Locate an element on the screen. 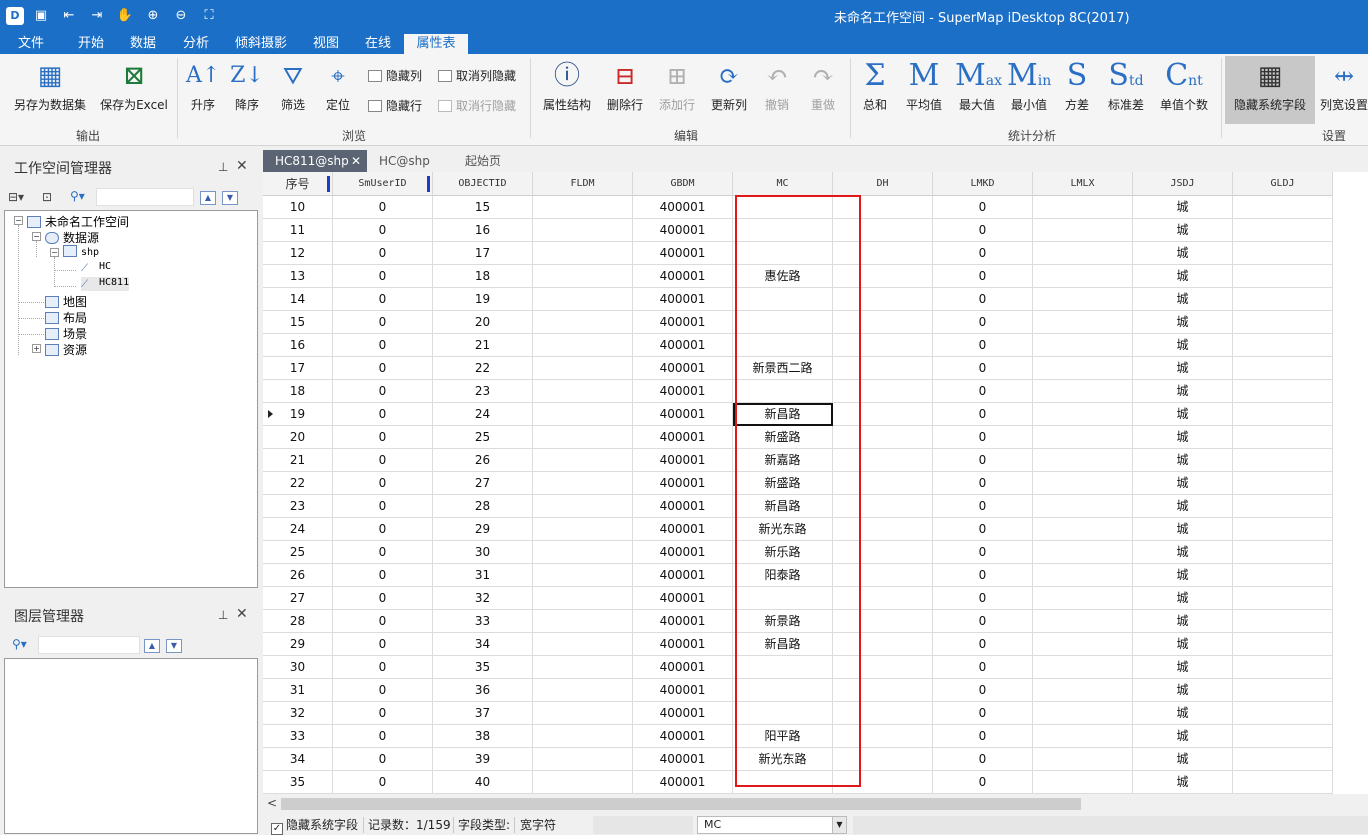 The image size is (1368, 835). tab-analysis: 分析 is located at coordinates (196, 44).